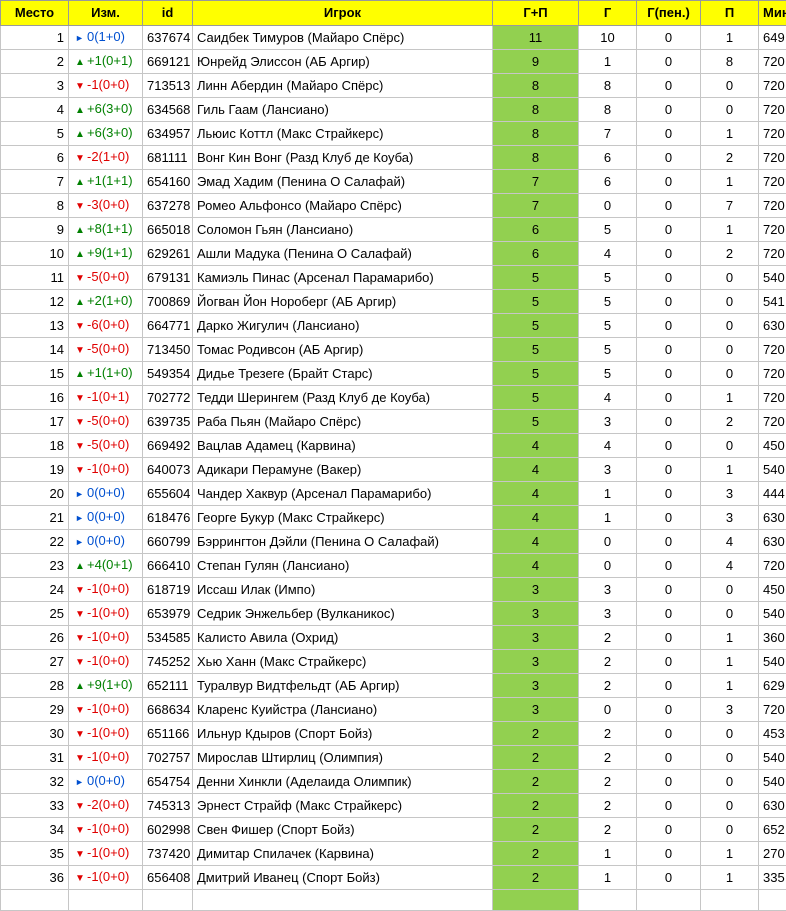  What do you see at coordinates (343, 13) in the screenshot?
I see `header-player: Игрок` at bounding box center [343, 13].